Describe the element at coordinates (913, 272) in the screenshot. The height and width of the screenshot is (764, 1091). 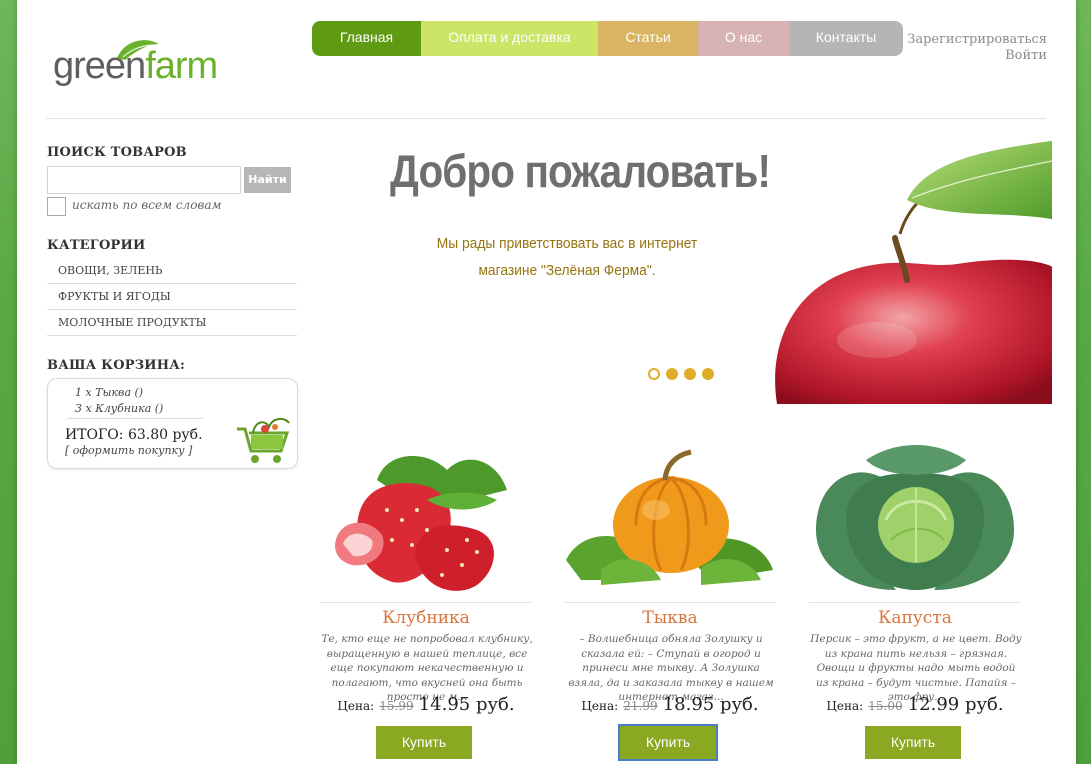
I see `apple-image` at that location.